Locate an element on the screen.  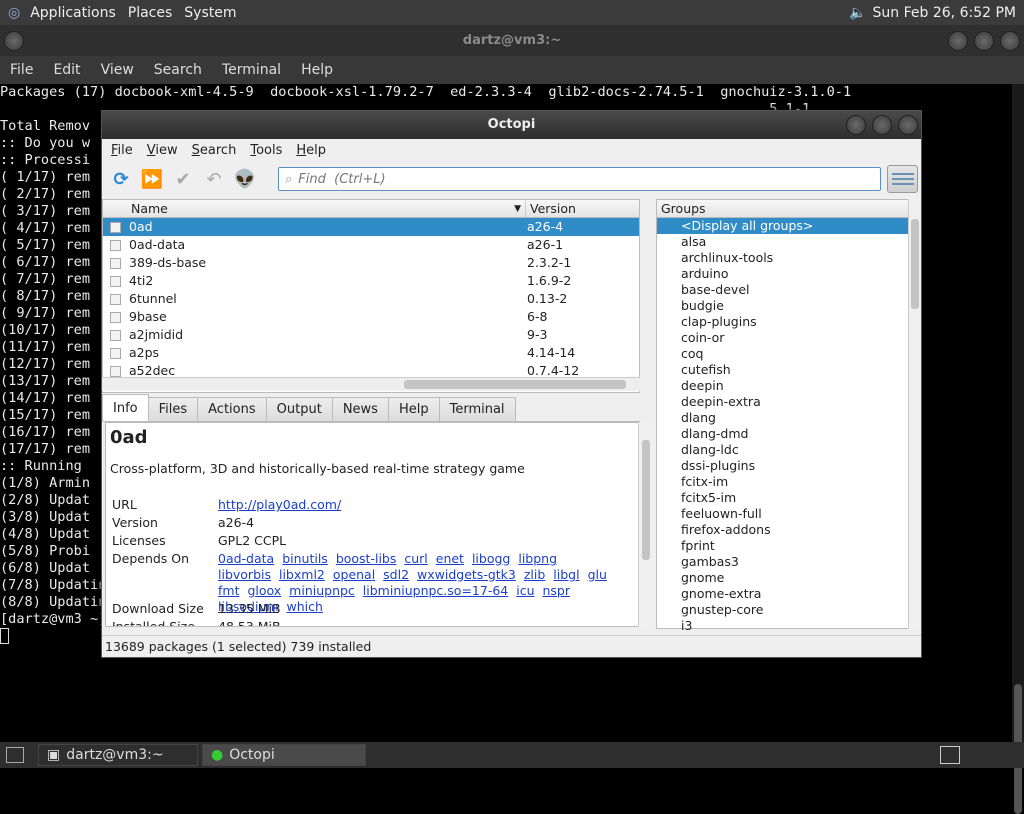
minimize-button is located at coordinates (958, 41).